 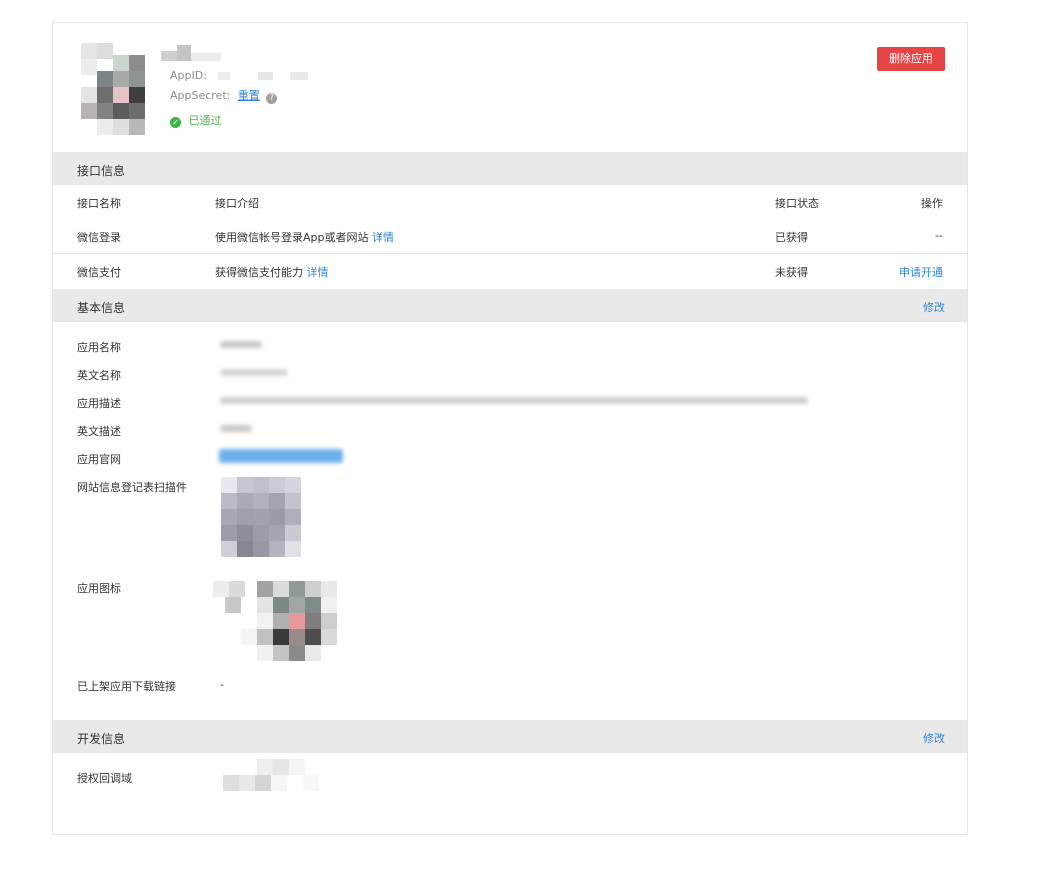 I want to click on delete-app-button: 删除应用, so click(x=911, y=59).